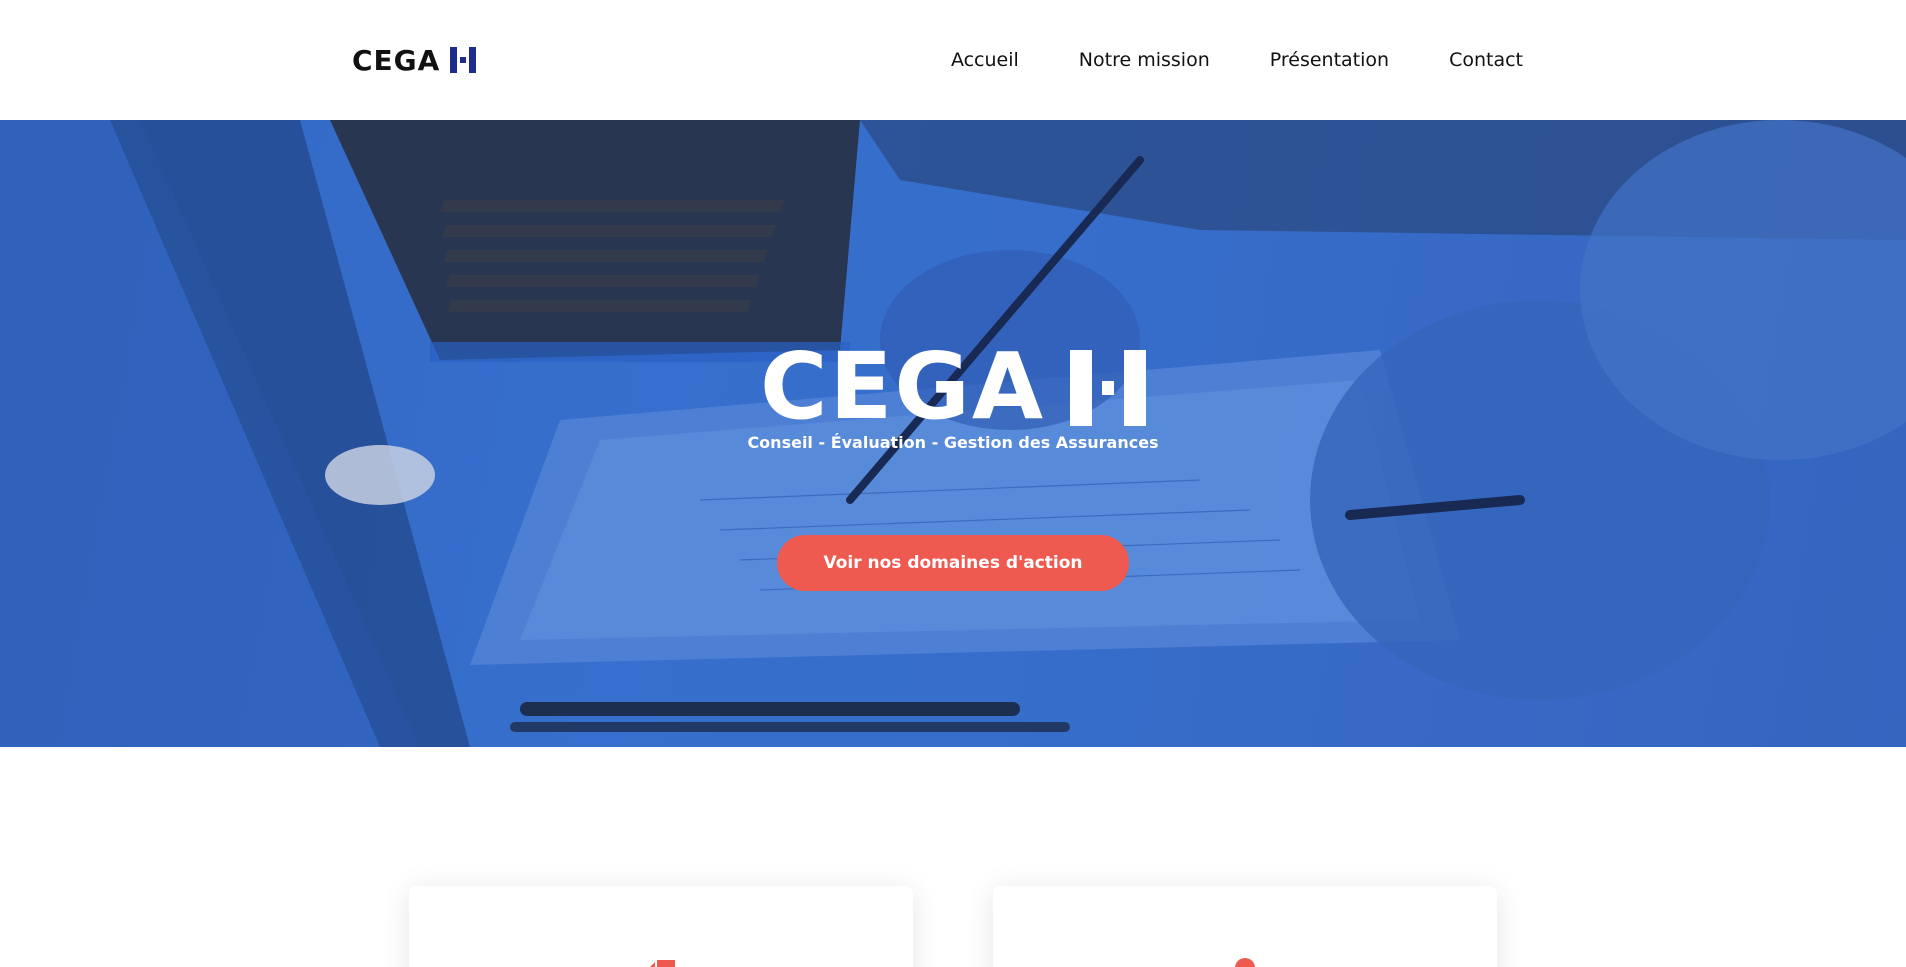  I want to click on hero-logo: CEGA, so click(953, 386).